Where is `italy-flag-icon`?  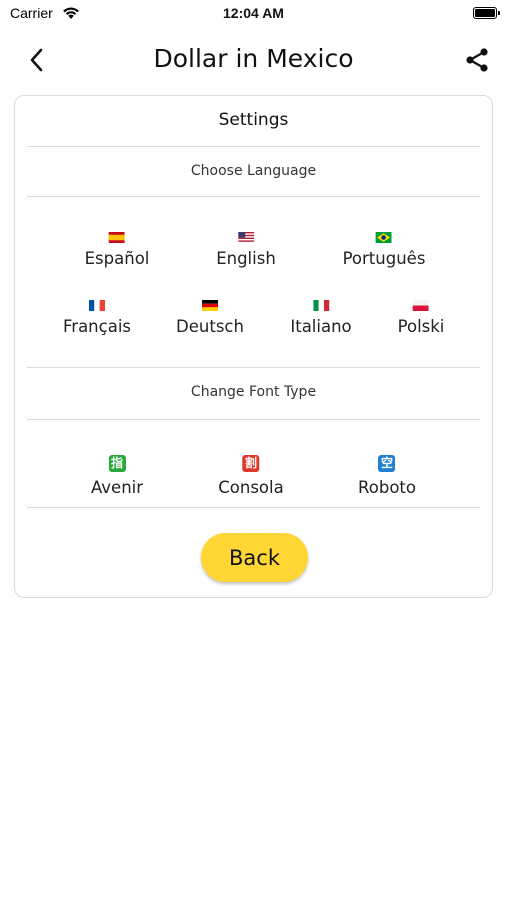
italy-flag-icon is located at coordinates (321, 305).